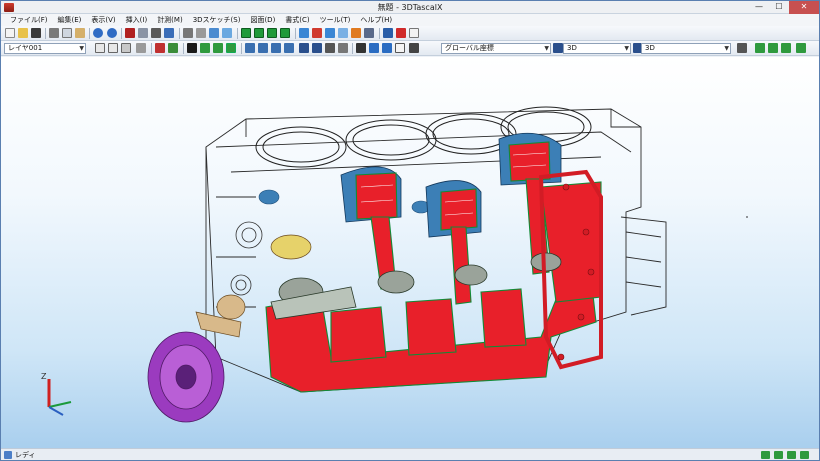 The image size is (820, 461). I want to click on light-icon, so click(343, 48).